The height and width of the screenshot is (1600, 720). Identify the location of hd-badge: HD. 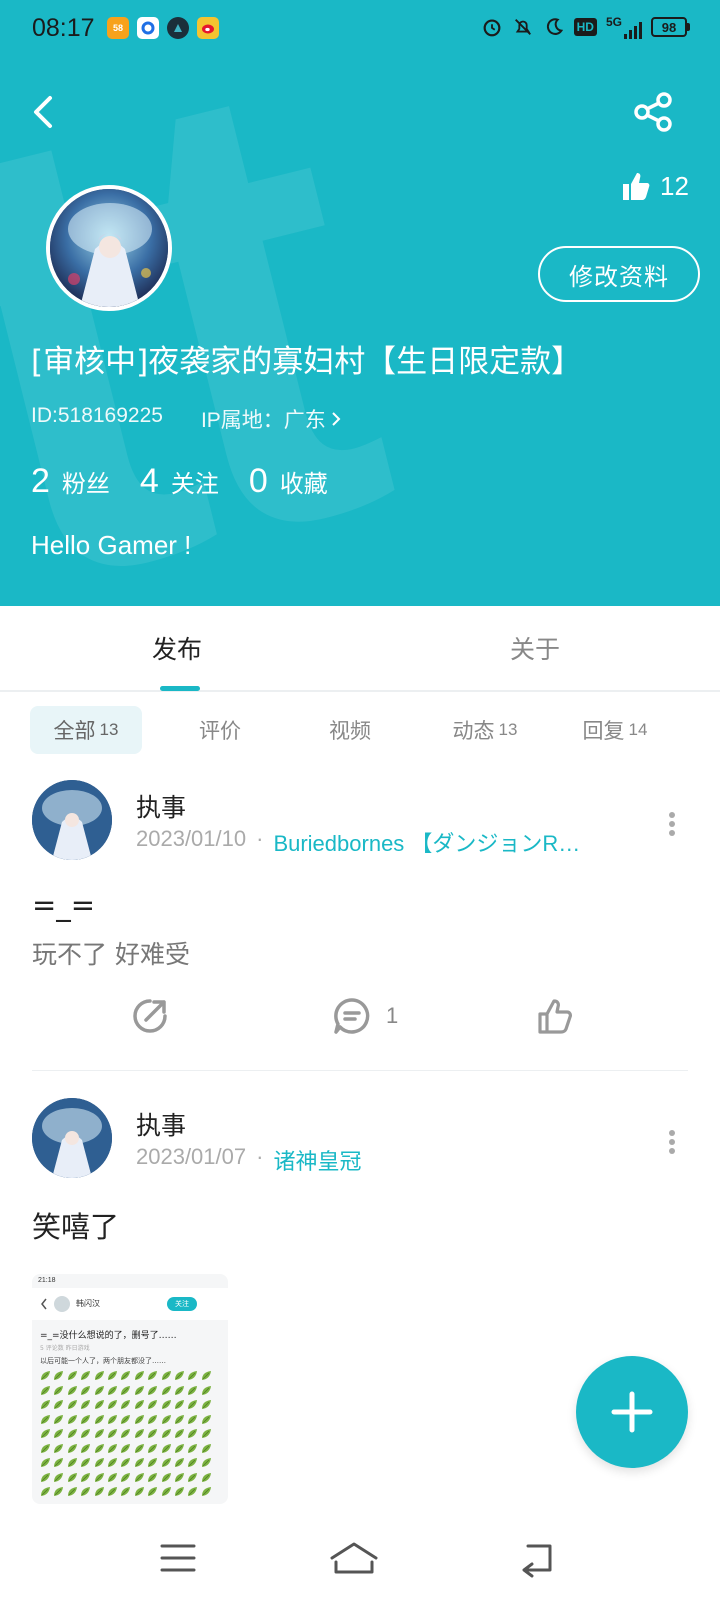
(585, 27).